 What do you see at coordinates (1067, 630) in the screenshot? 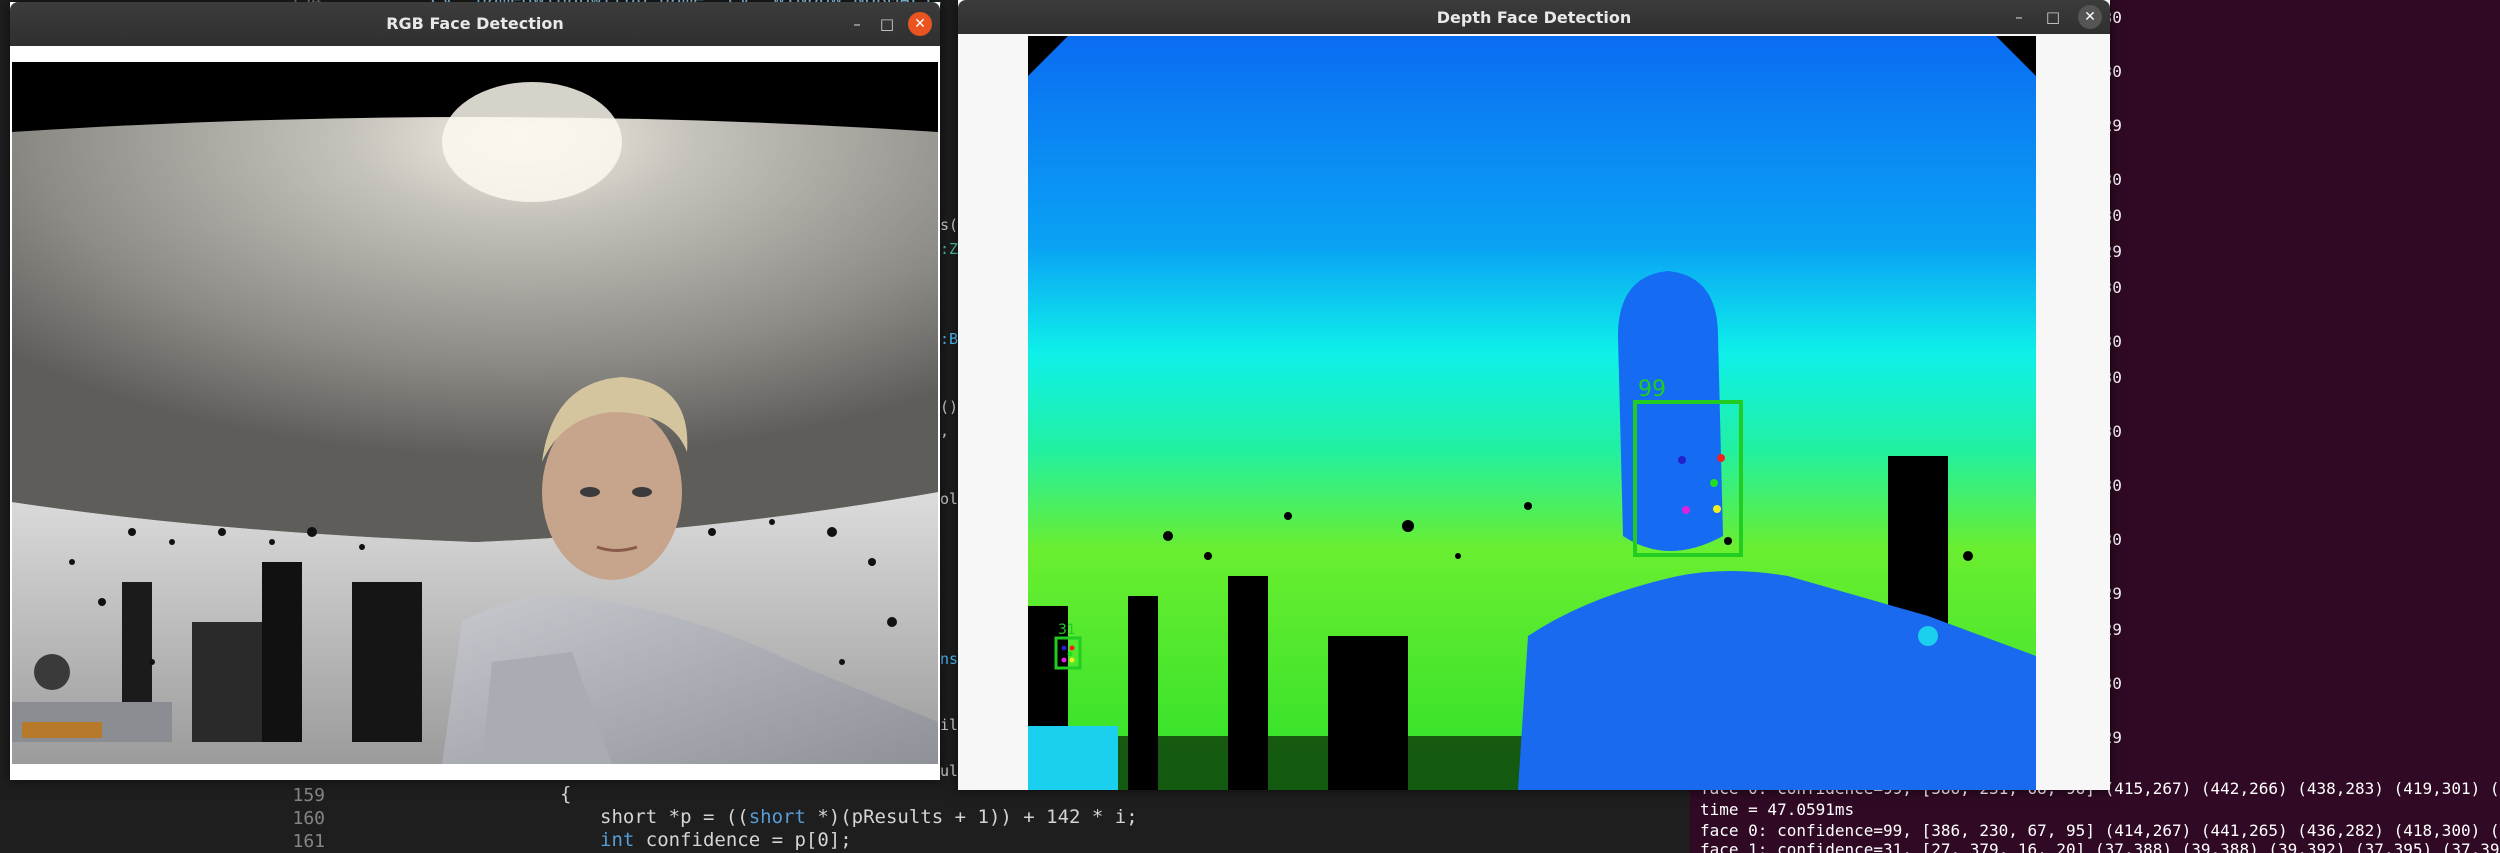
I see `face-label-1: 31` at bounding box center [1067, 630].